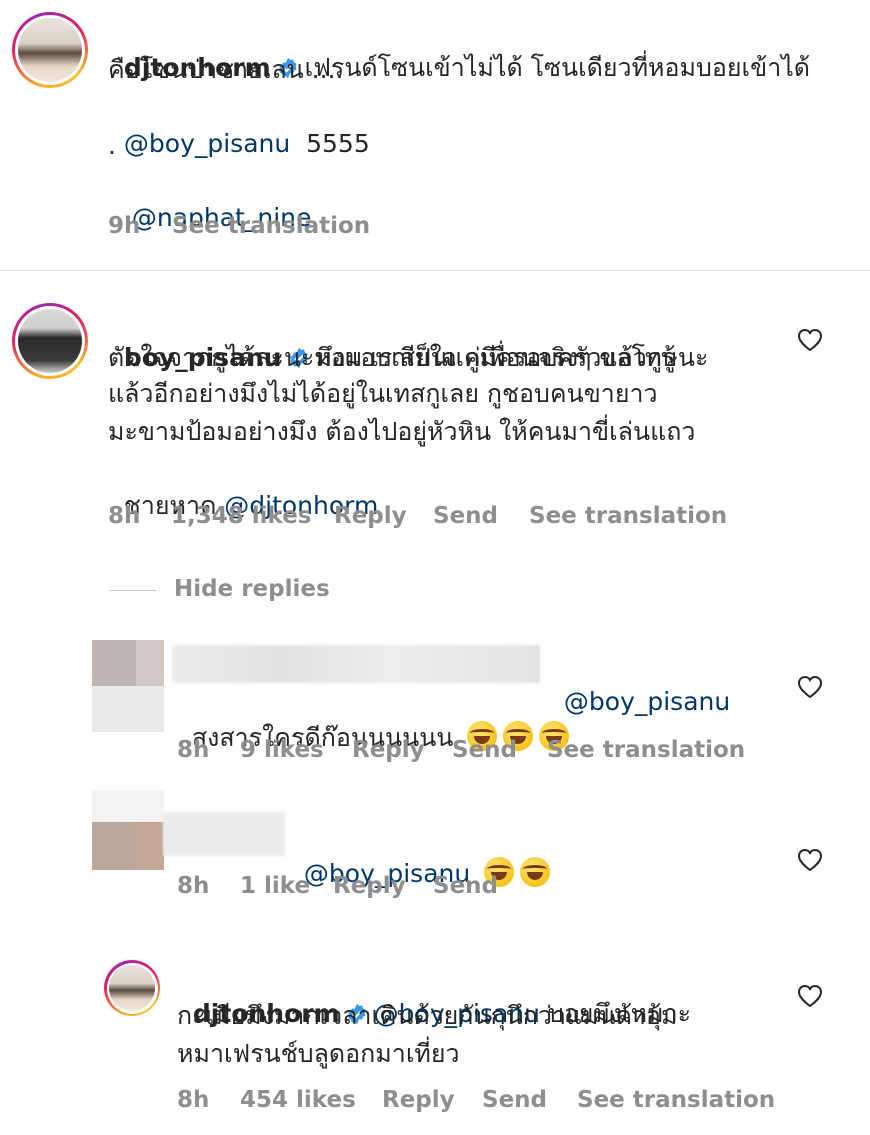  What do you see at coordinates (477, 1102) in the screenshot?
I see `comment-meta: 8h 454 likes Reply Send See translation` at bounding box center [477, 1102].